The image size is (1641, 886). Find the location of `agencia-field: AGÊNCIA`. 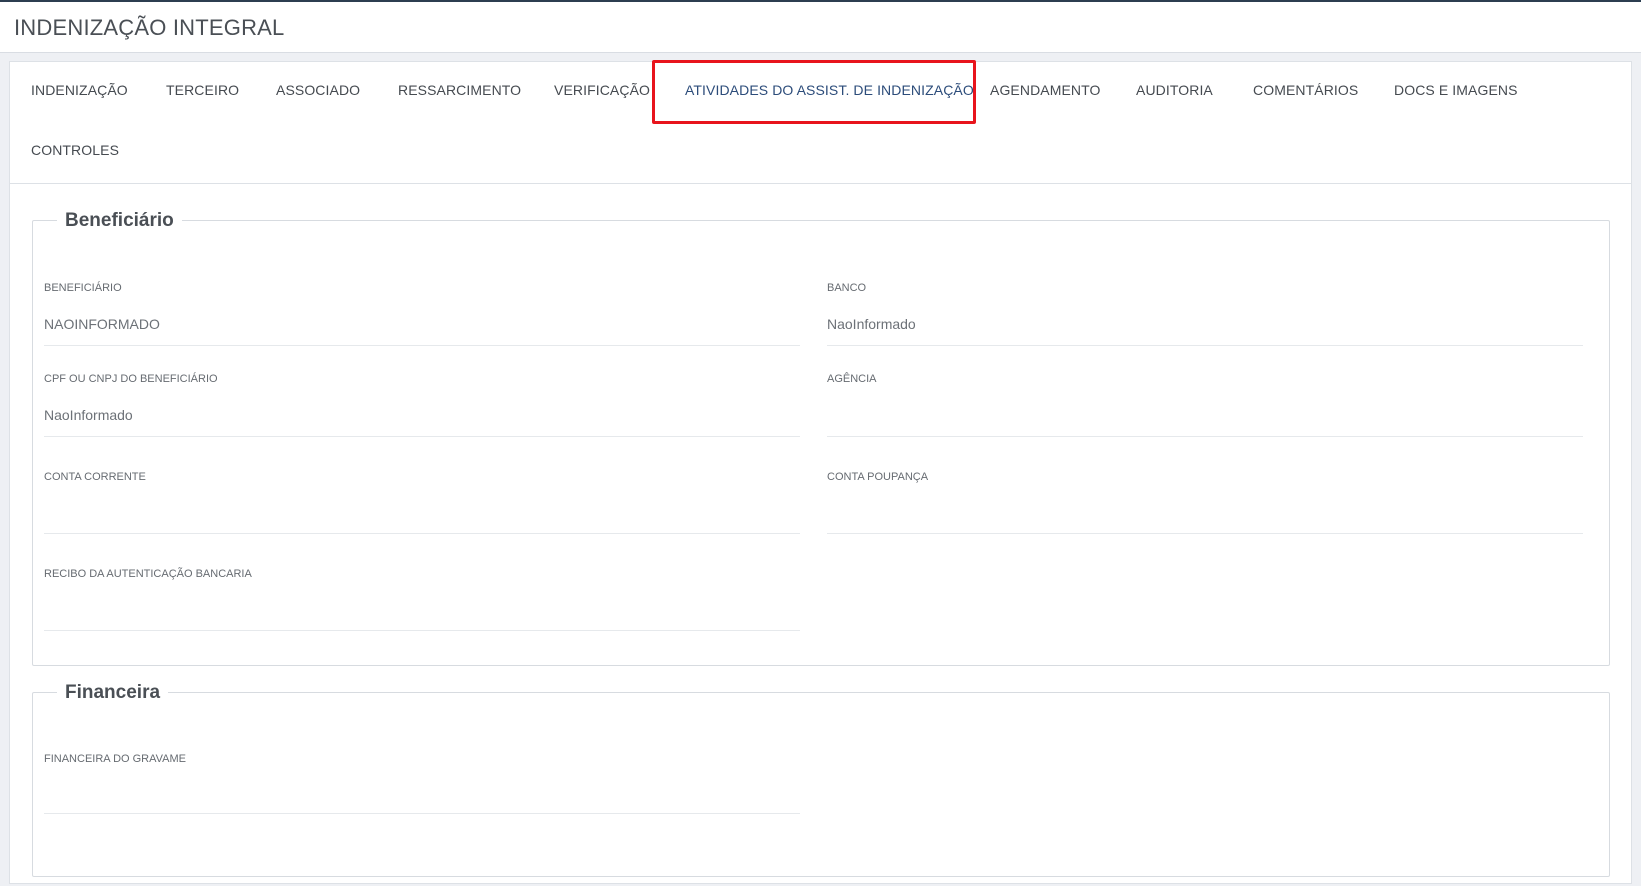

agencia-field: AGÊNCIA is located at coordinates (1205, 405).